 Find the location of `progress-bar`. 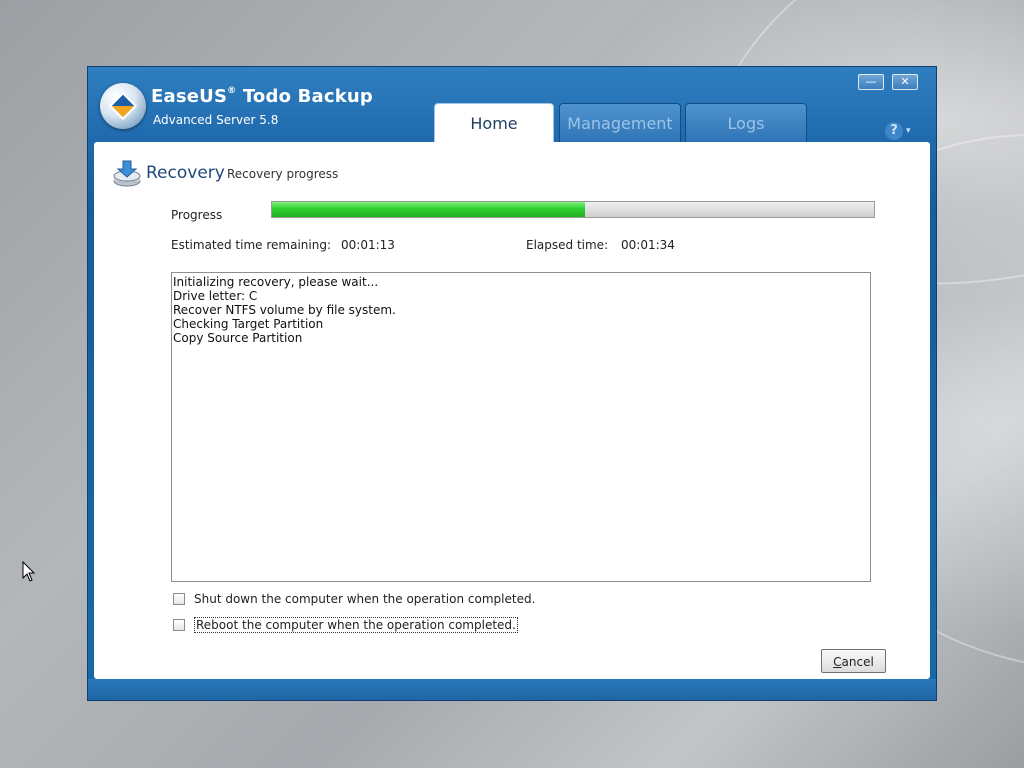

progress-bar is located at coordinates (573, 209).